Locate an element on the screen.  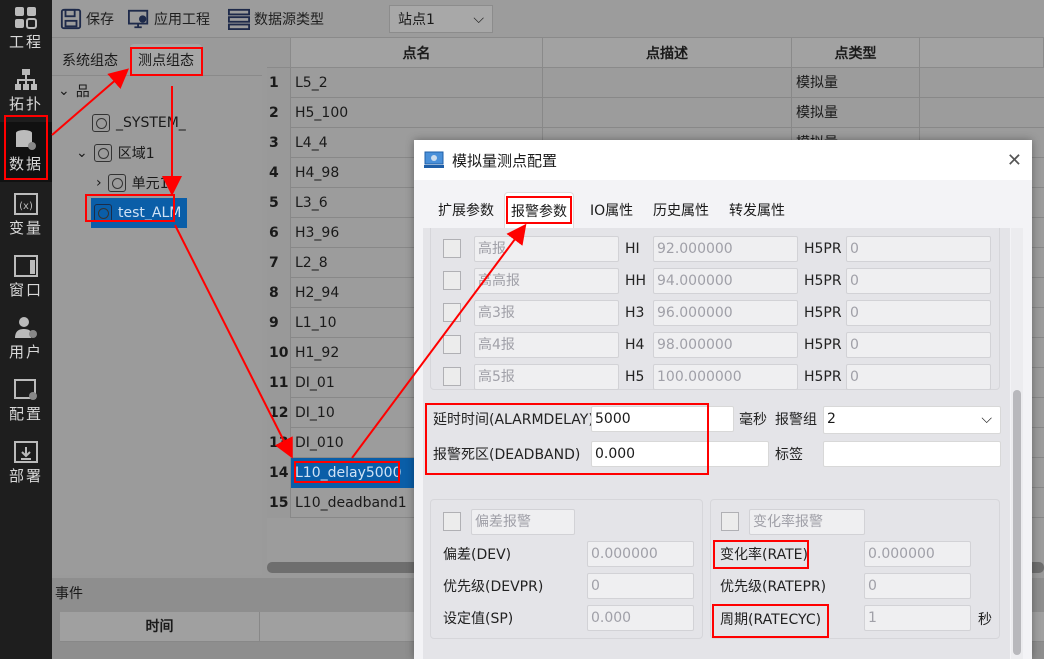
alarm-delay-input: 5000 is located at coordinates (662, 419).